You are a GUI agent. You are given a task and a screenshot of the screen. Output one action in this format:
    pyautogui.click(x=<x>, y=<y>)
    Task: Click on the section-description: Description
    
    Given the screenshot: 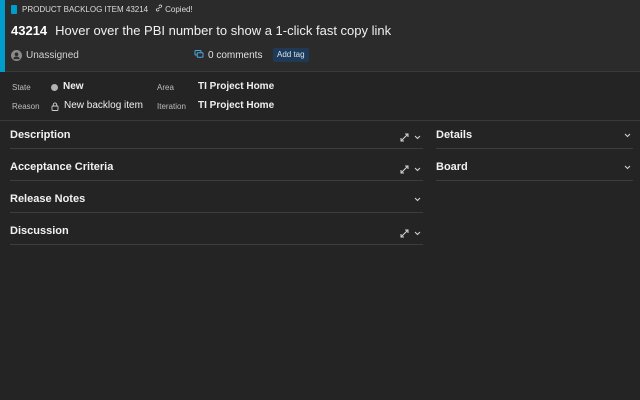 What is the action you would take?
    pyautogui.click(x=216, y=135)
    